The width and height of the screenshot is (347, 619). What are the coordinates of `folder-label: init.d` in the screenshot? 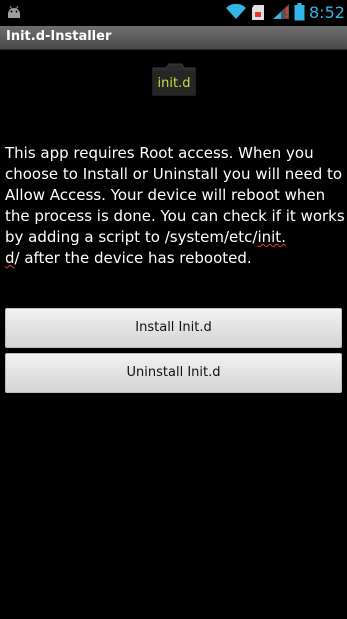 It's located at (174, 83).